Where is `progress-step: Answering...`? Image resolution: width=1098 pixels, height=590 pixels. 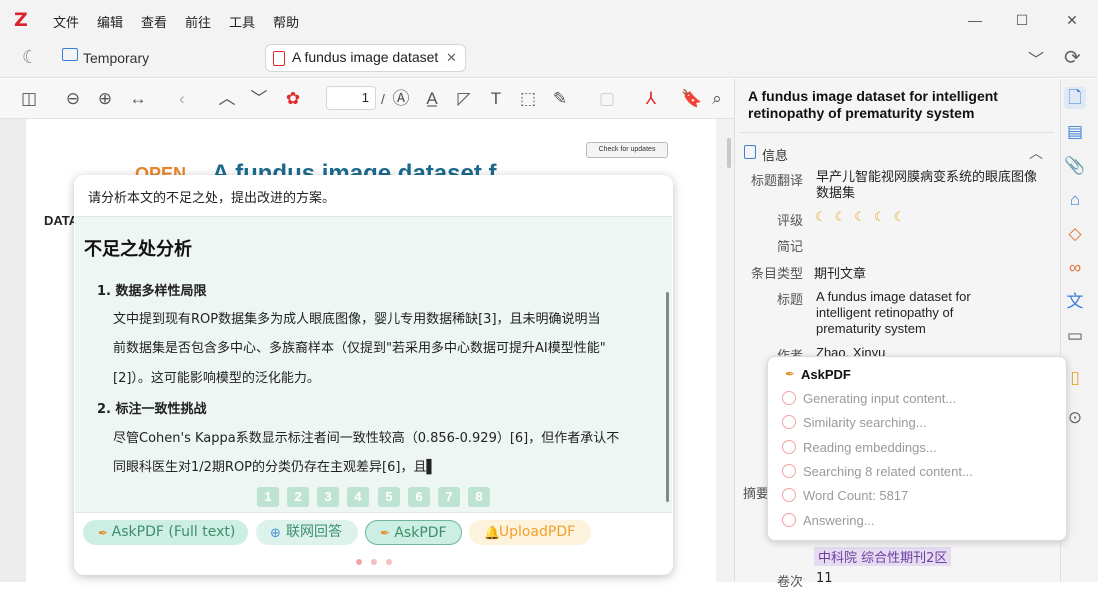 progress-step: Answering... is located at coordinates (839, 520).